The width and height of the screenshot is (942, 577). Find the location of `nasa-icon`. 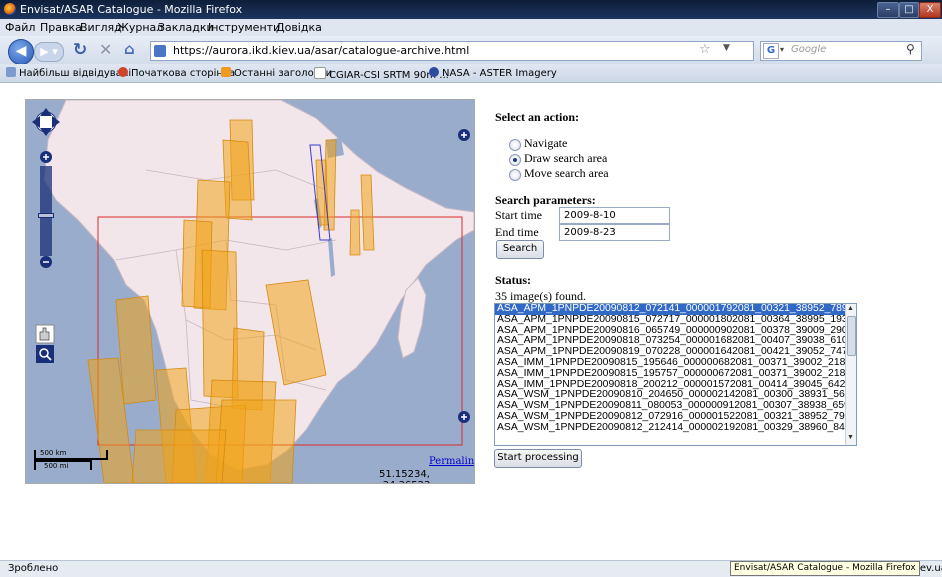

nasa-icon is located at coordinates (434, 72).